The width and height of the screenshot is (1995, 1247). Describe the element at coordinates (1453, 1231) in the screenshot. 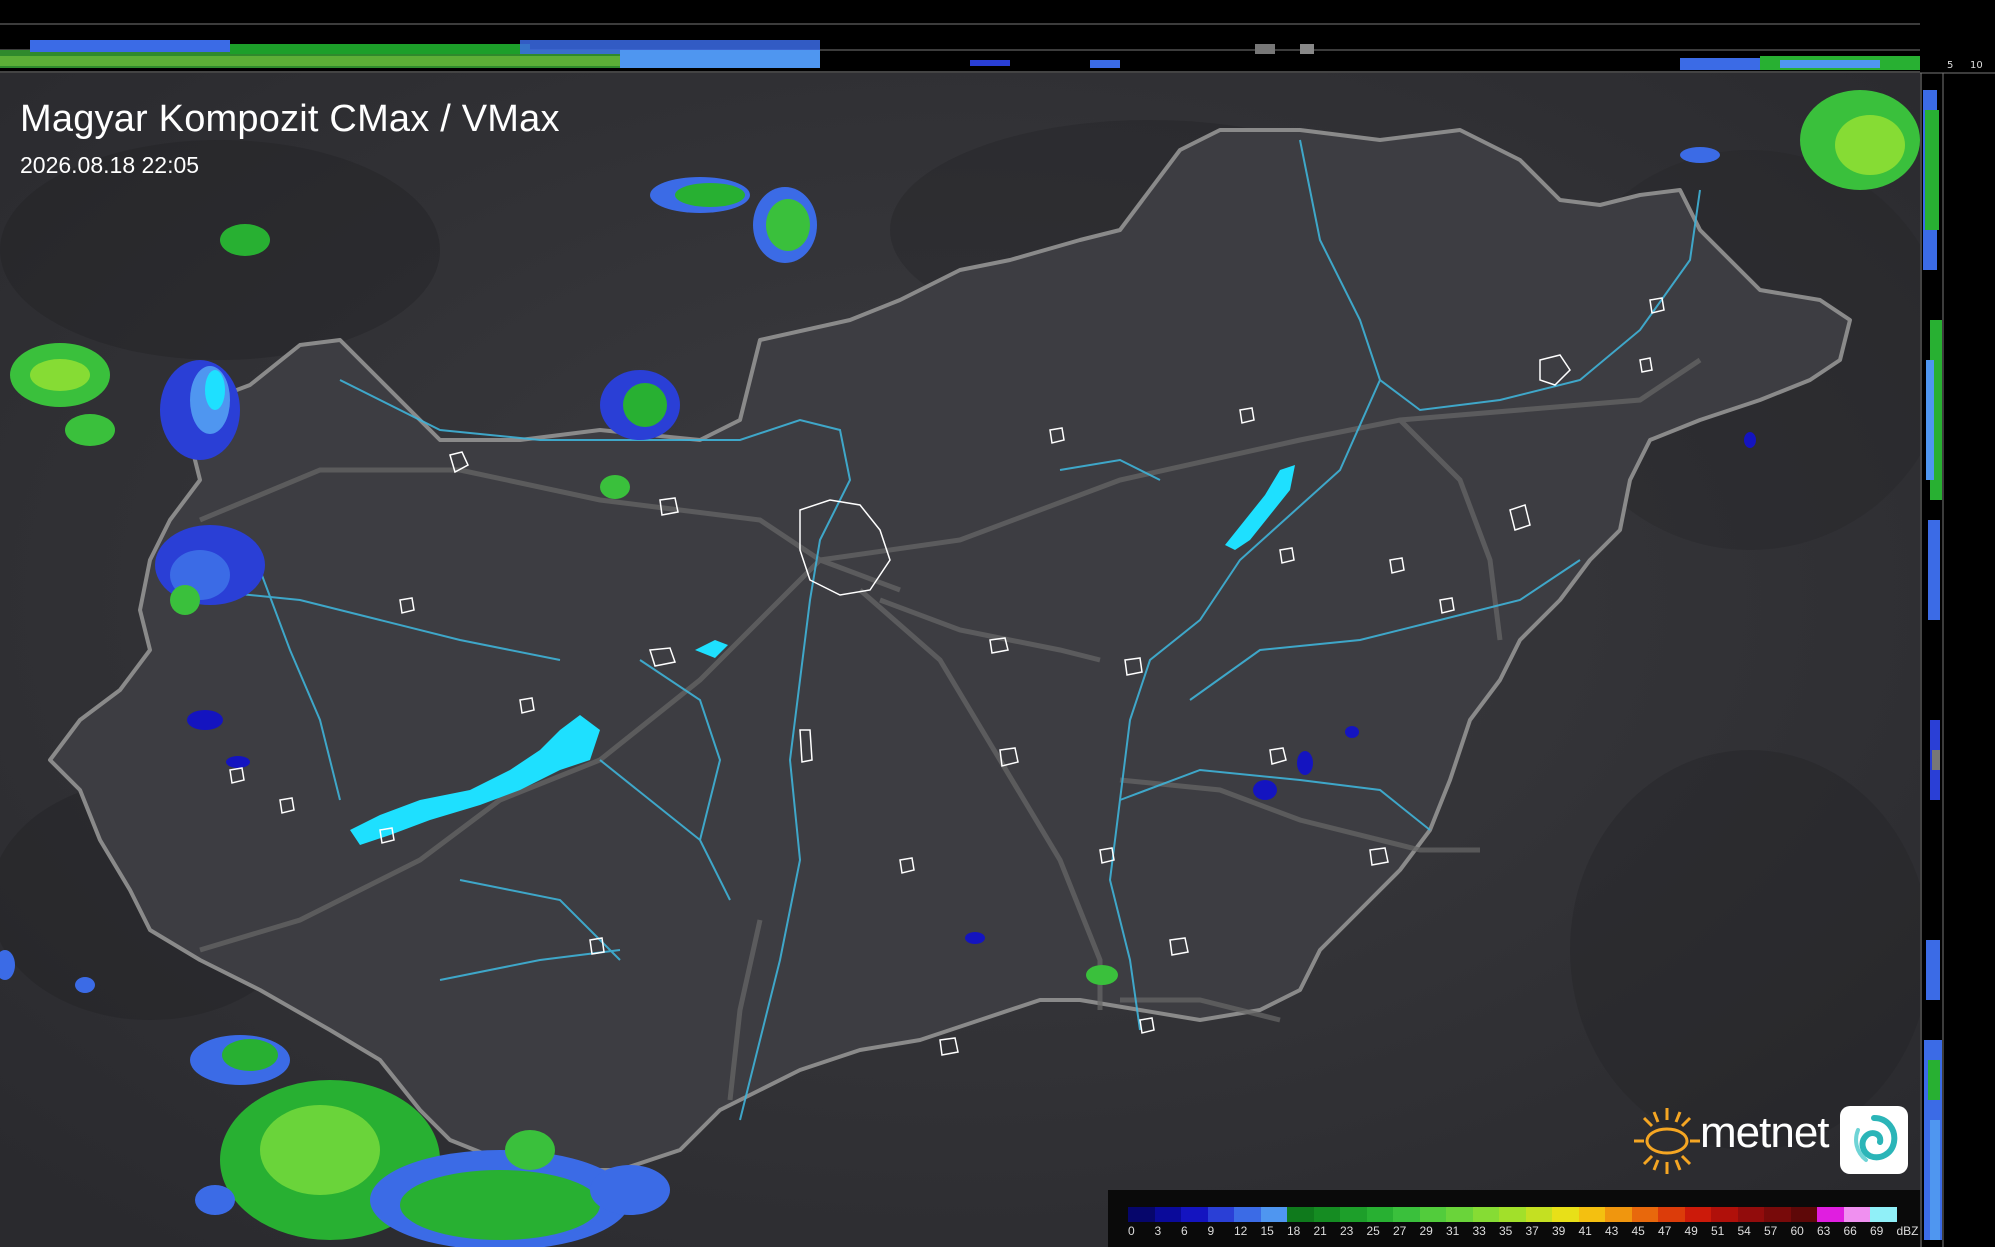

I see `legend-value: 31` at that location.